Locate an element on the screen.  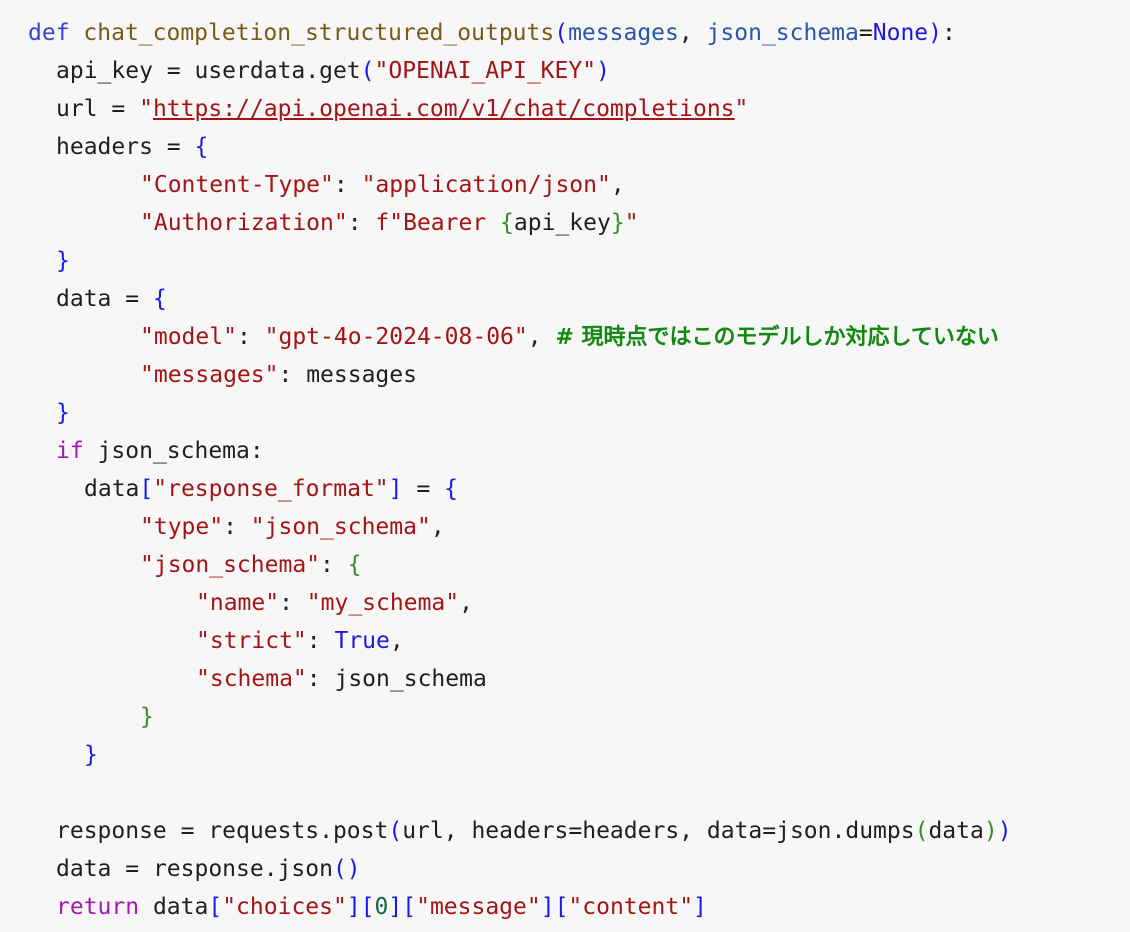
code-line-authorization: "Authorization": f"Bearer {api_key}" is located at coordinates (389, 223).